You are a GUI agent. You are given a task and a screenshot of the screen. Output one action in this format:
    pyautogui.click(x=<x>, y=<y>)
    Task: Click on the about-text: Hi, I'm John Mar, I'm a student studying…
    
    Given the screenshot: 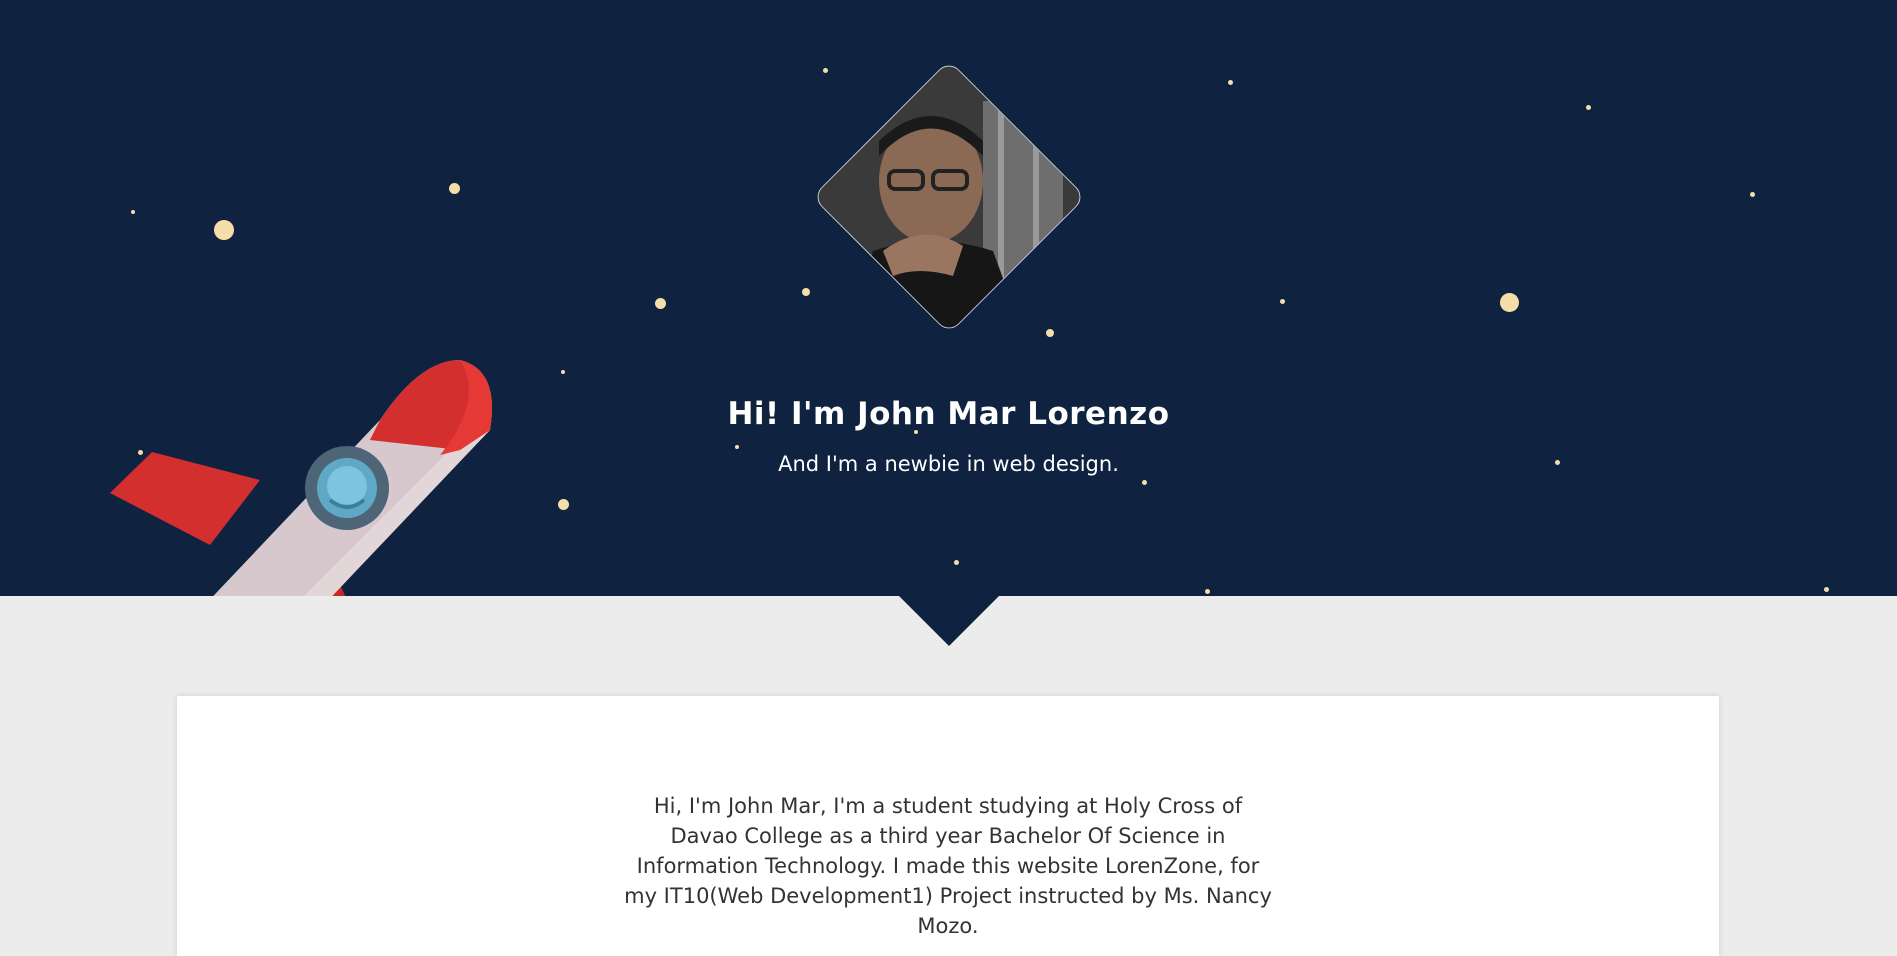 What is the action you would take?
    pyautogui.click(x=948, y=866)
    